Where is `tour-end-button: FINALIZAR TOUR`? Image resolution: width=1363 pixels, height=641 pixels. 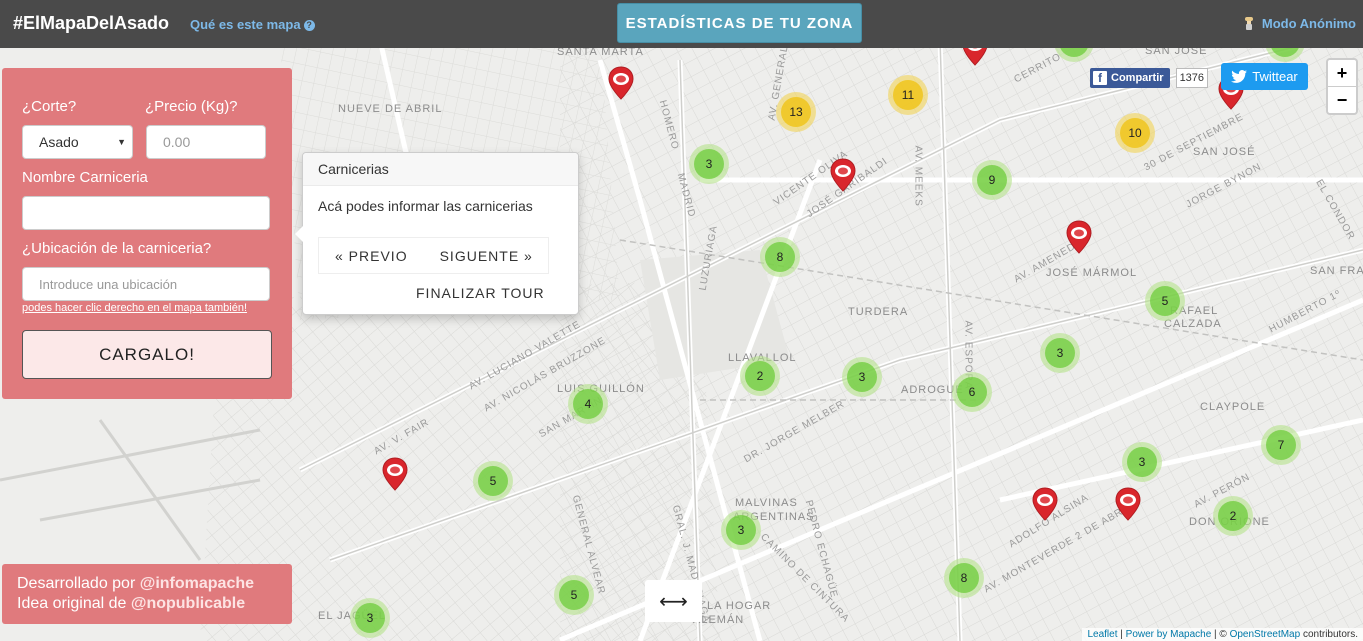
tour-end-button: FINALIZAR TOUR is located at coordinates (480, 293).